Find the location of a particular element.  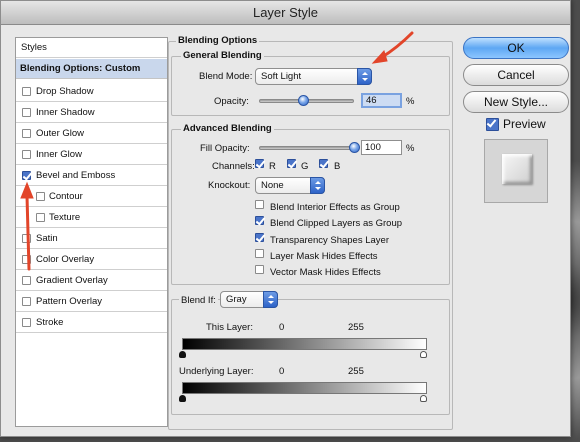

bevel-arrow-icon is located at coordinates (28, 232).